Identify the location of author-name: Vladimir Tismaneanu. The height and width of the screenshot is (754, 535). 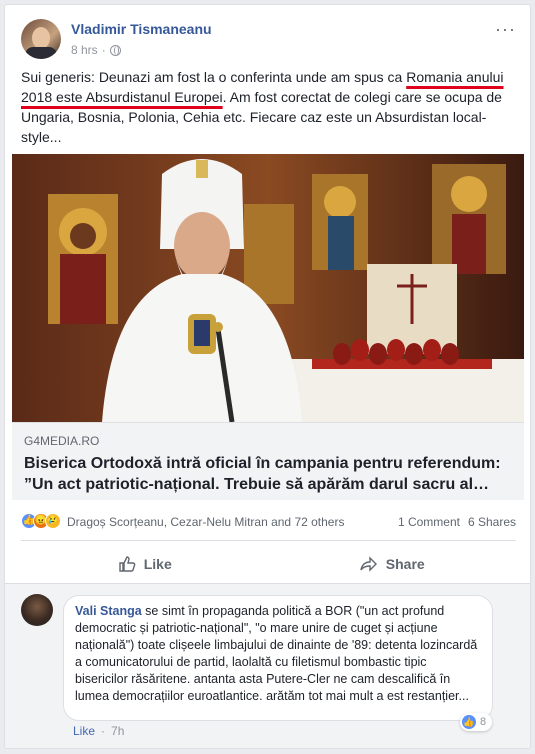
(141, 29).